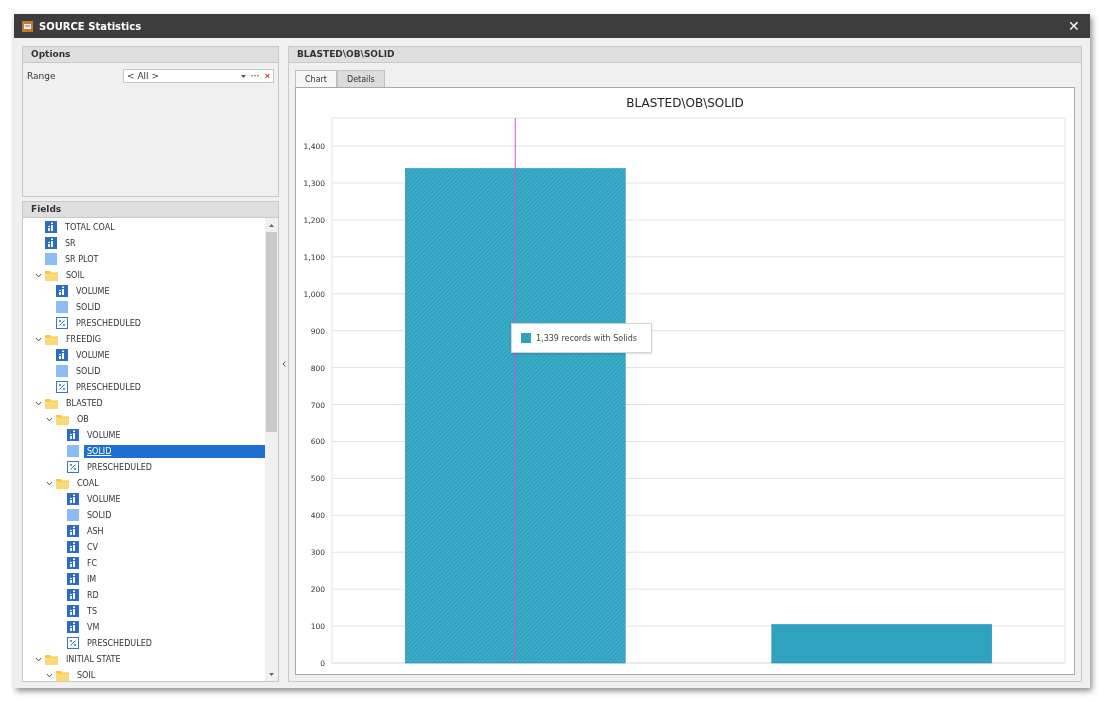 Image resolution: width=1118 pixels, height=702 pixels. I want to click on collapse-icon, so click(283, 364).